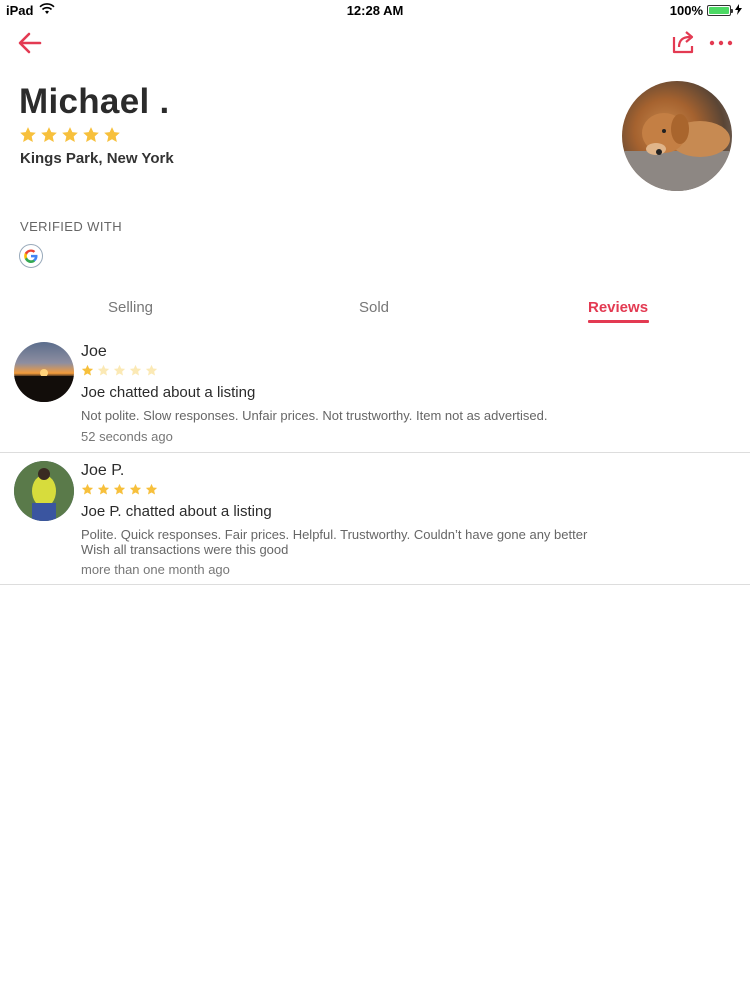 The height and width of the screenshot is (1000, 750). I want to click on nav-bar, so click(375, 43).